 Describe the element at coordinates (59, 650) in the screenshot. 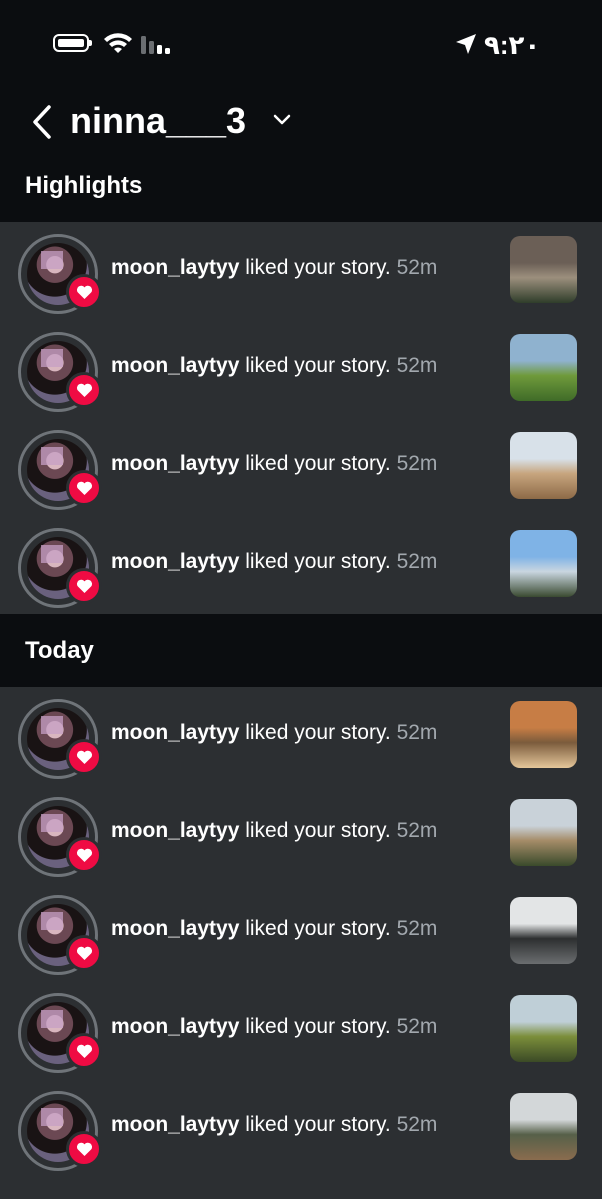

I see `section-title-today: Today` at that location.